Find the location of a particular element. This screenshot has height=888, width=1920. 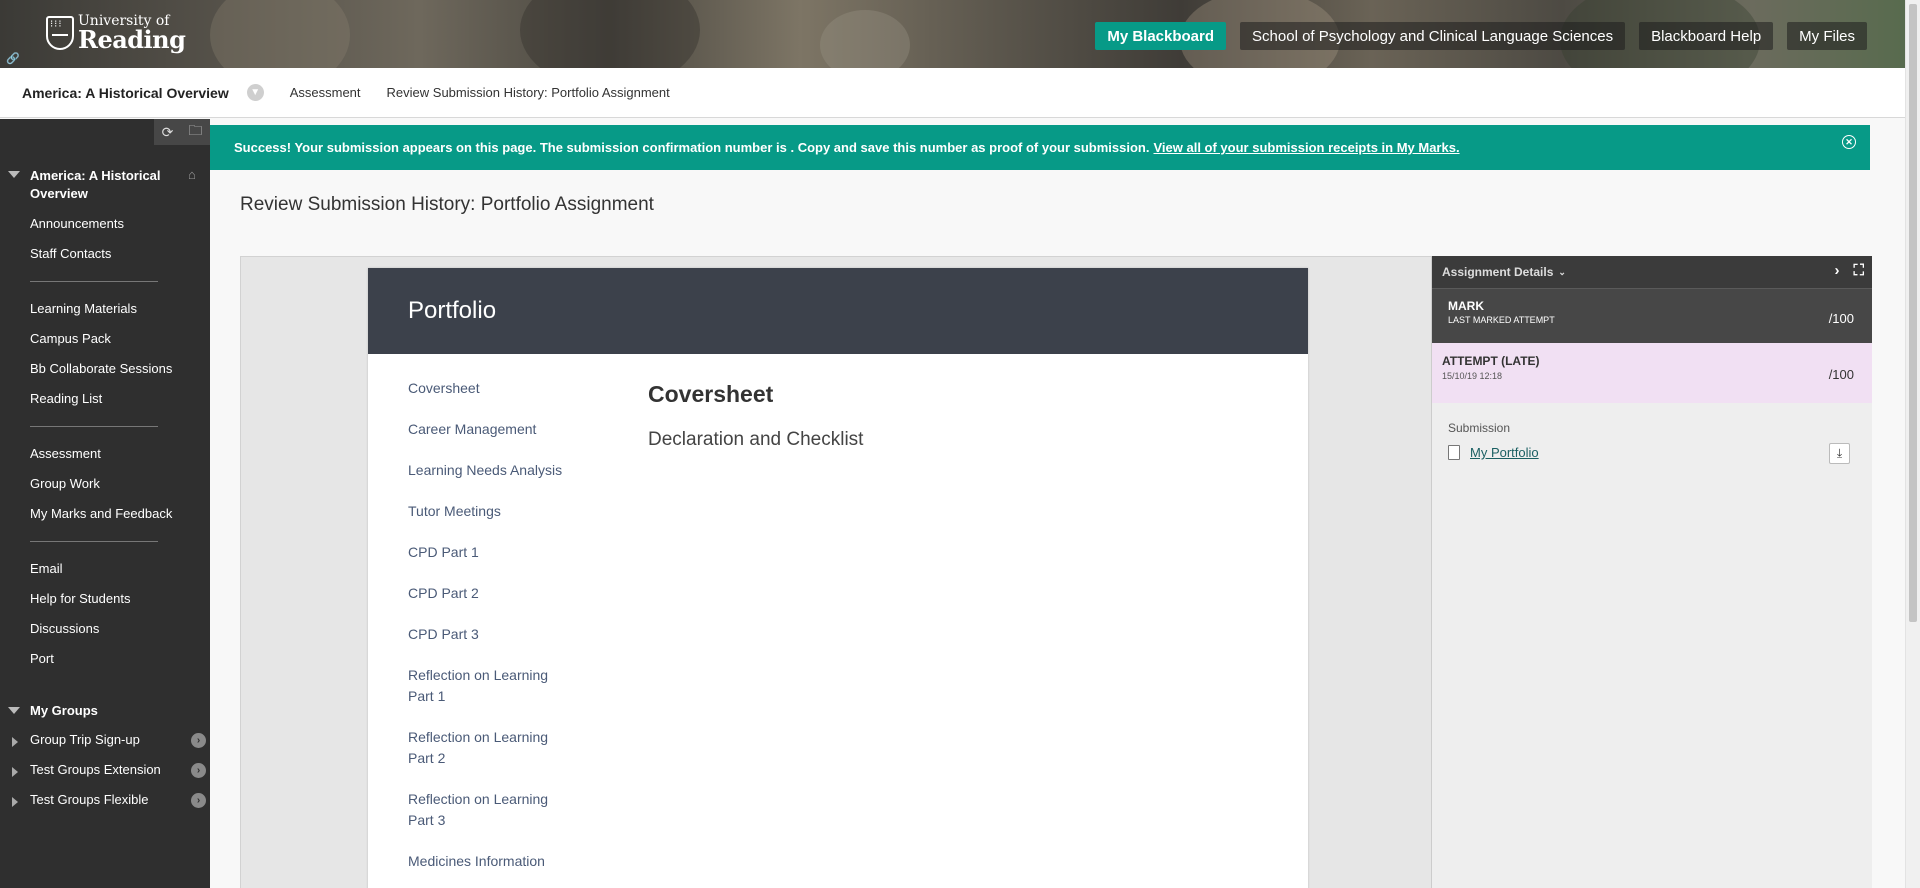

details-title: Assignment Details is located at coordinates (1497, 272).